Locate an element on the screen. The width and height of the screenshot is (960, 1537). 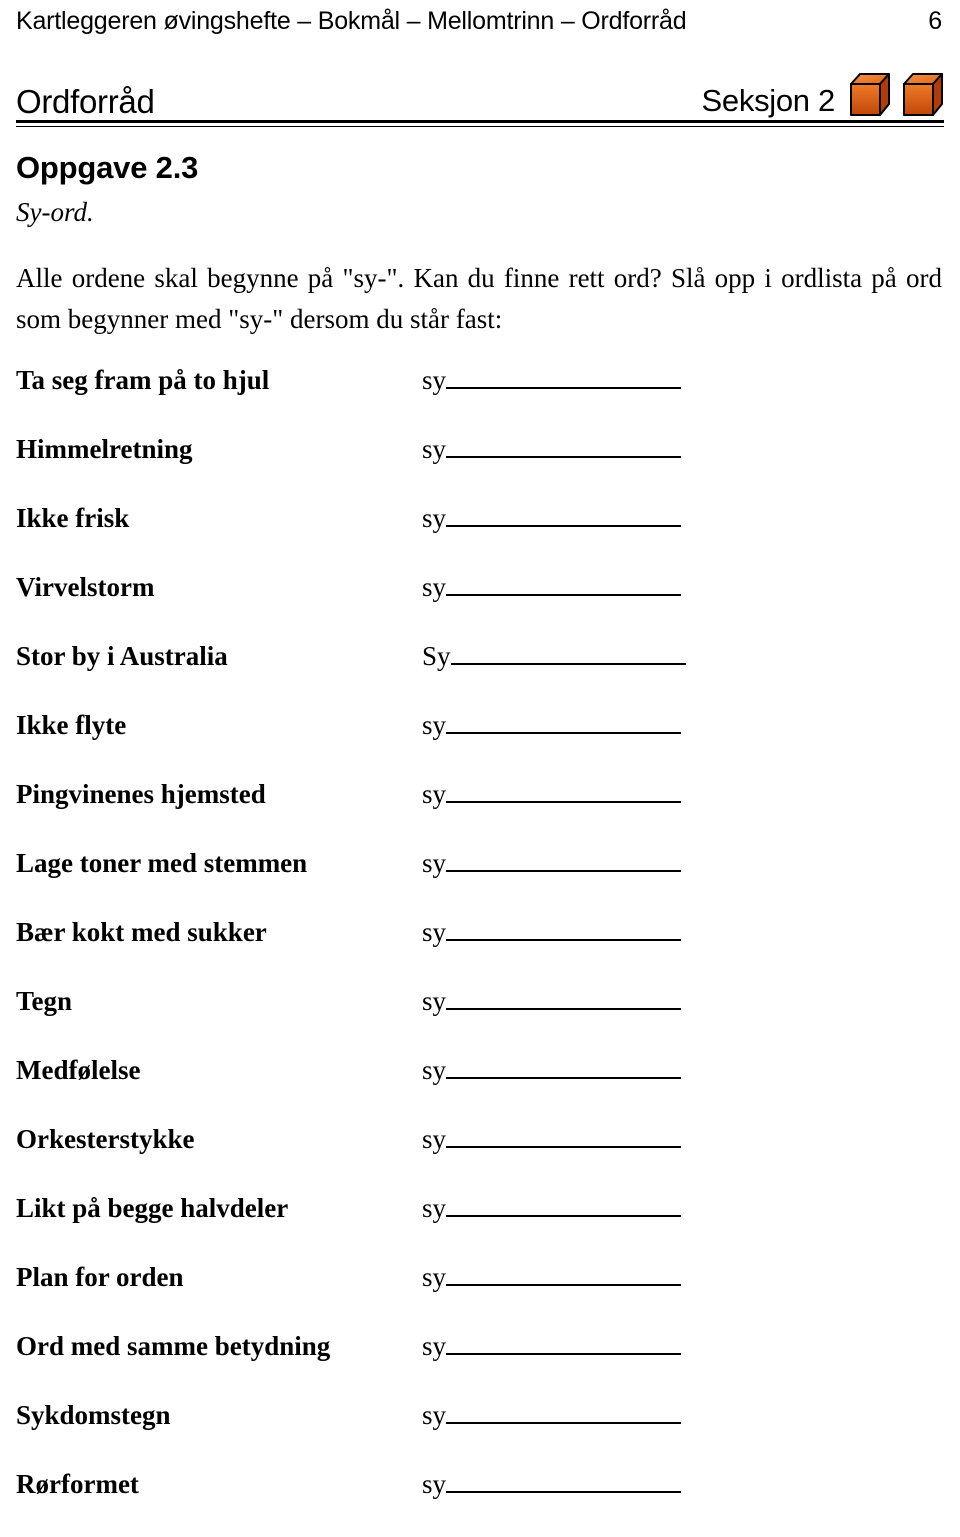
subject-title: Ordforråd is located at coordinates (85, 101).